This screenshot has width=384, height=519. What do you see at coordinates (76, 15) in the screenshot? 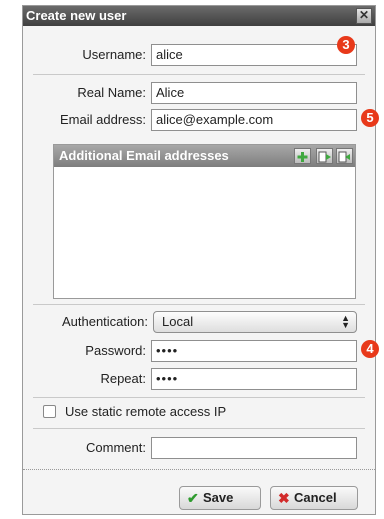
I see `dialog-title: Create new user` at bounding box center [76, 15].